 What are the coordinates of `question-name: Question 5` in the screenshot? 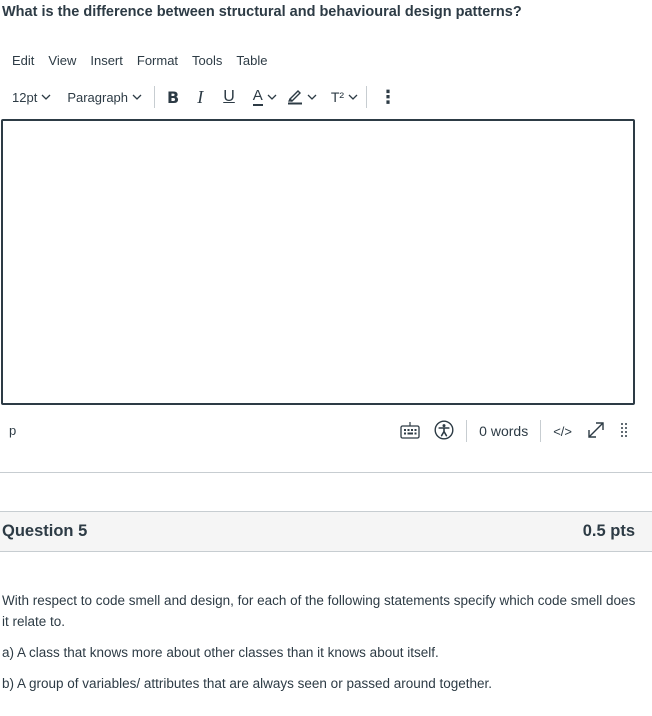 It's located at (45, 531).